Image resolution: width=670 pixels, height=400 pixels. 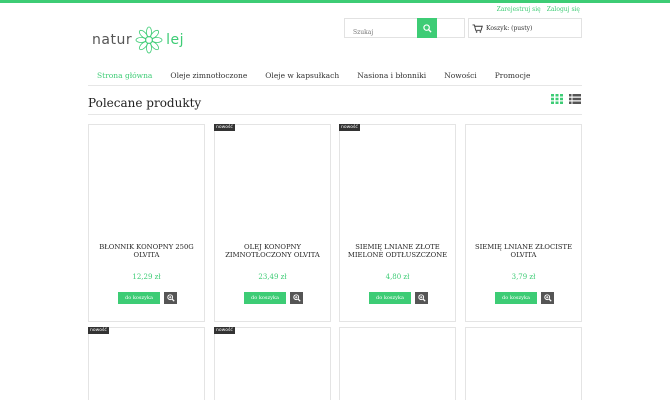 I want to click on product-name: SIEMIĘ LNIANE ZŁOCISTE OlVita, so click(x=523, y=251).